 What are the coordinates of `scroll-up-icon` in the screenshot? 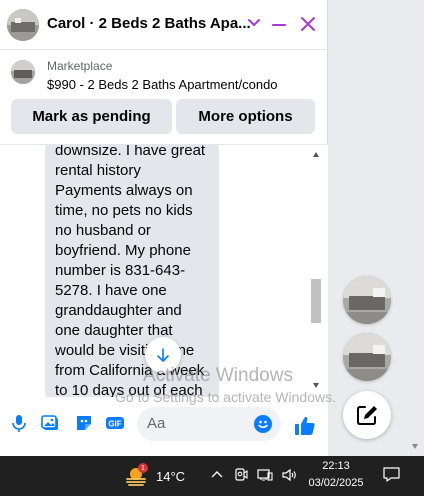 It's located at (316, 154).